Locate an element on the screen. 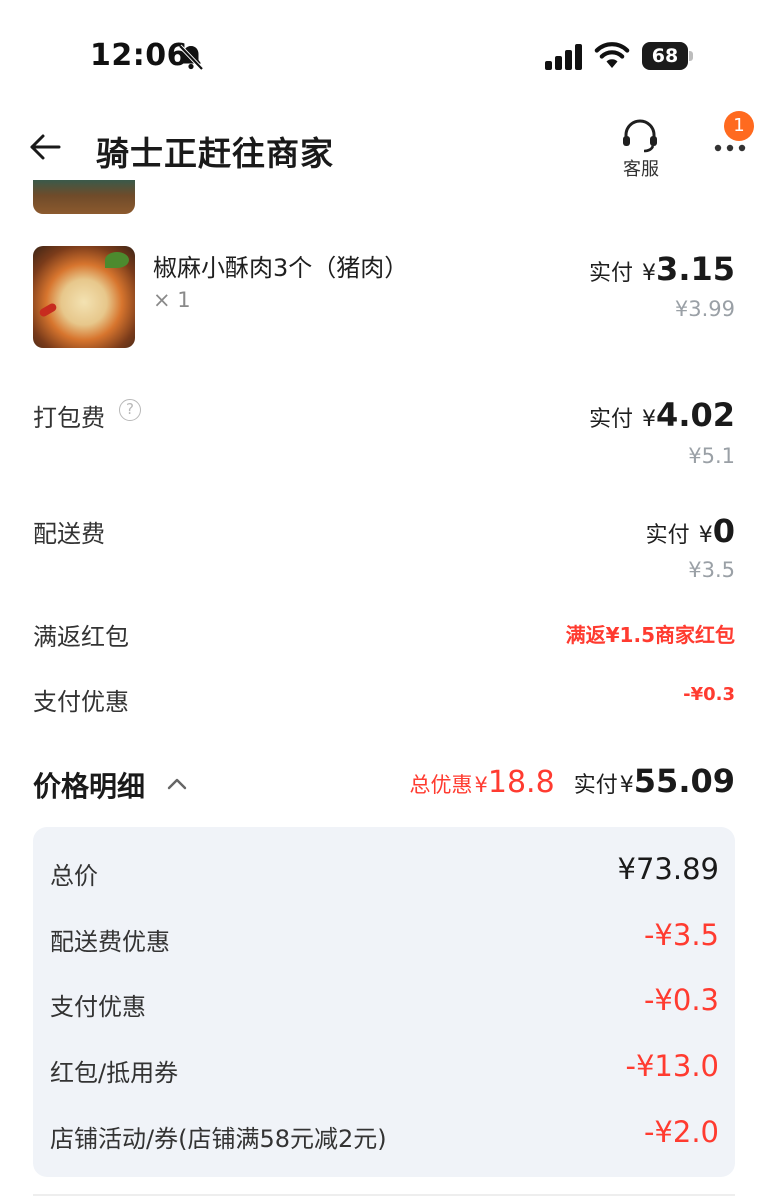 This screenshot has width=768, height=1200. paid-amount: 4.02 is located at coordinates (695, 415).